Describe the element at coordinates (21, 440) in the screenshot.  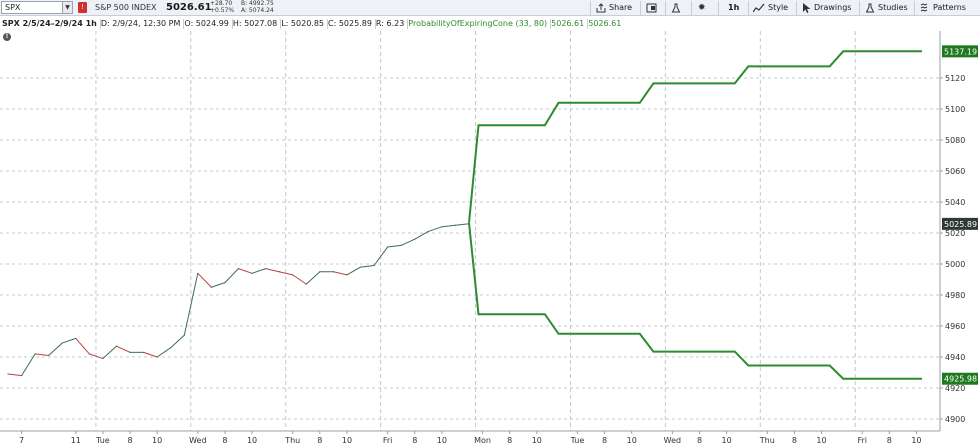
I see `x-tick-label: 7` at that location.